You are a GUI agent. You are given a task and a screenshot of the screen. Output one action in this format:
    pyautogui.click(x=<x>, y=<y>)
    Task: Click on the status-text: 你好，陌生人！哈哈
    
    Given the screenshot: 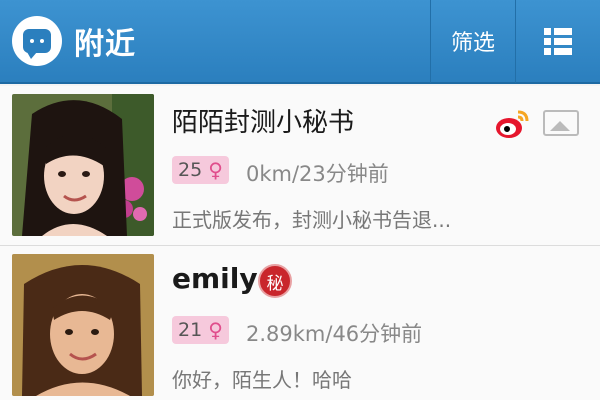 What is the action you would take?
    pyautogui.click(x=262, y=380)
    